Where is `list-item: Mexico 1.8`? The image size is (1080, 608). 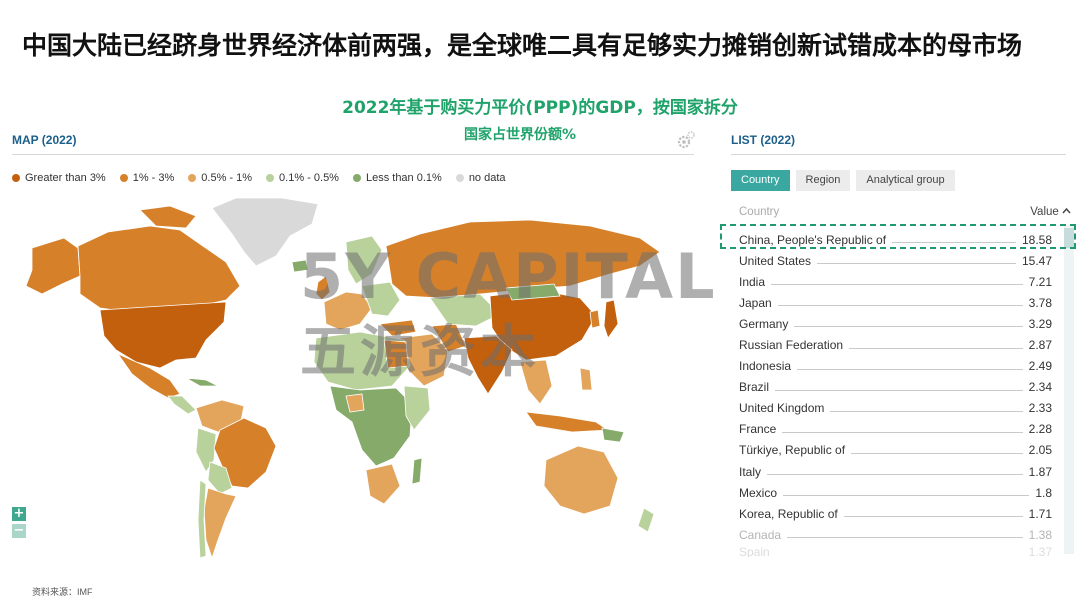 list-item: Mexico 1.8 is located at coordinates (895, 492).